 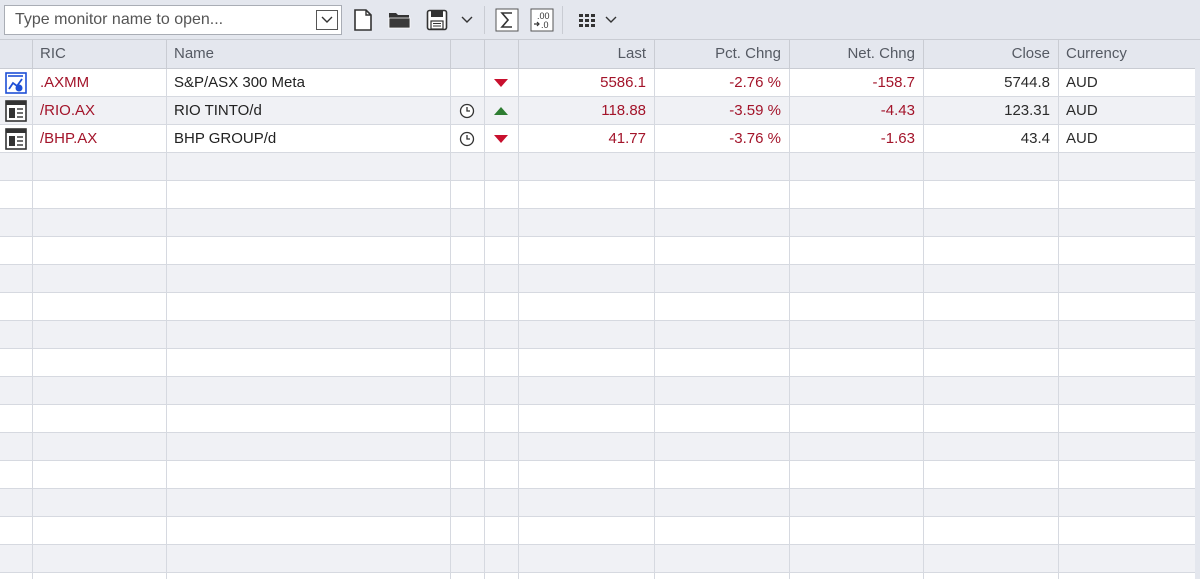 I want to click on monitor-dropdown-button, so click(x=327, y=20).